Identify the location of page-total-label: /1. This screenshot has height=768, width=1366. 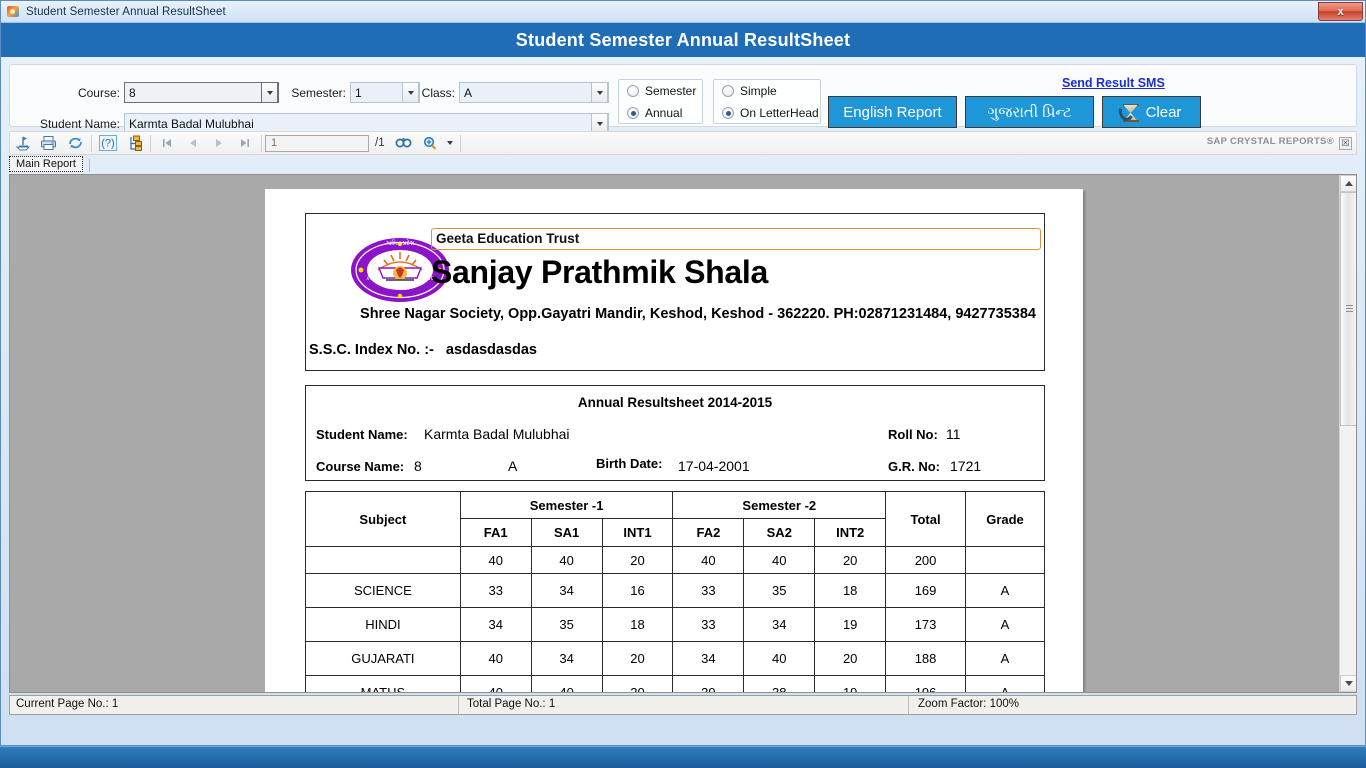
(380, 143).